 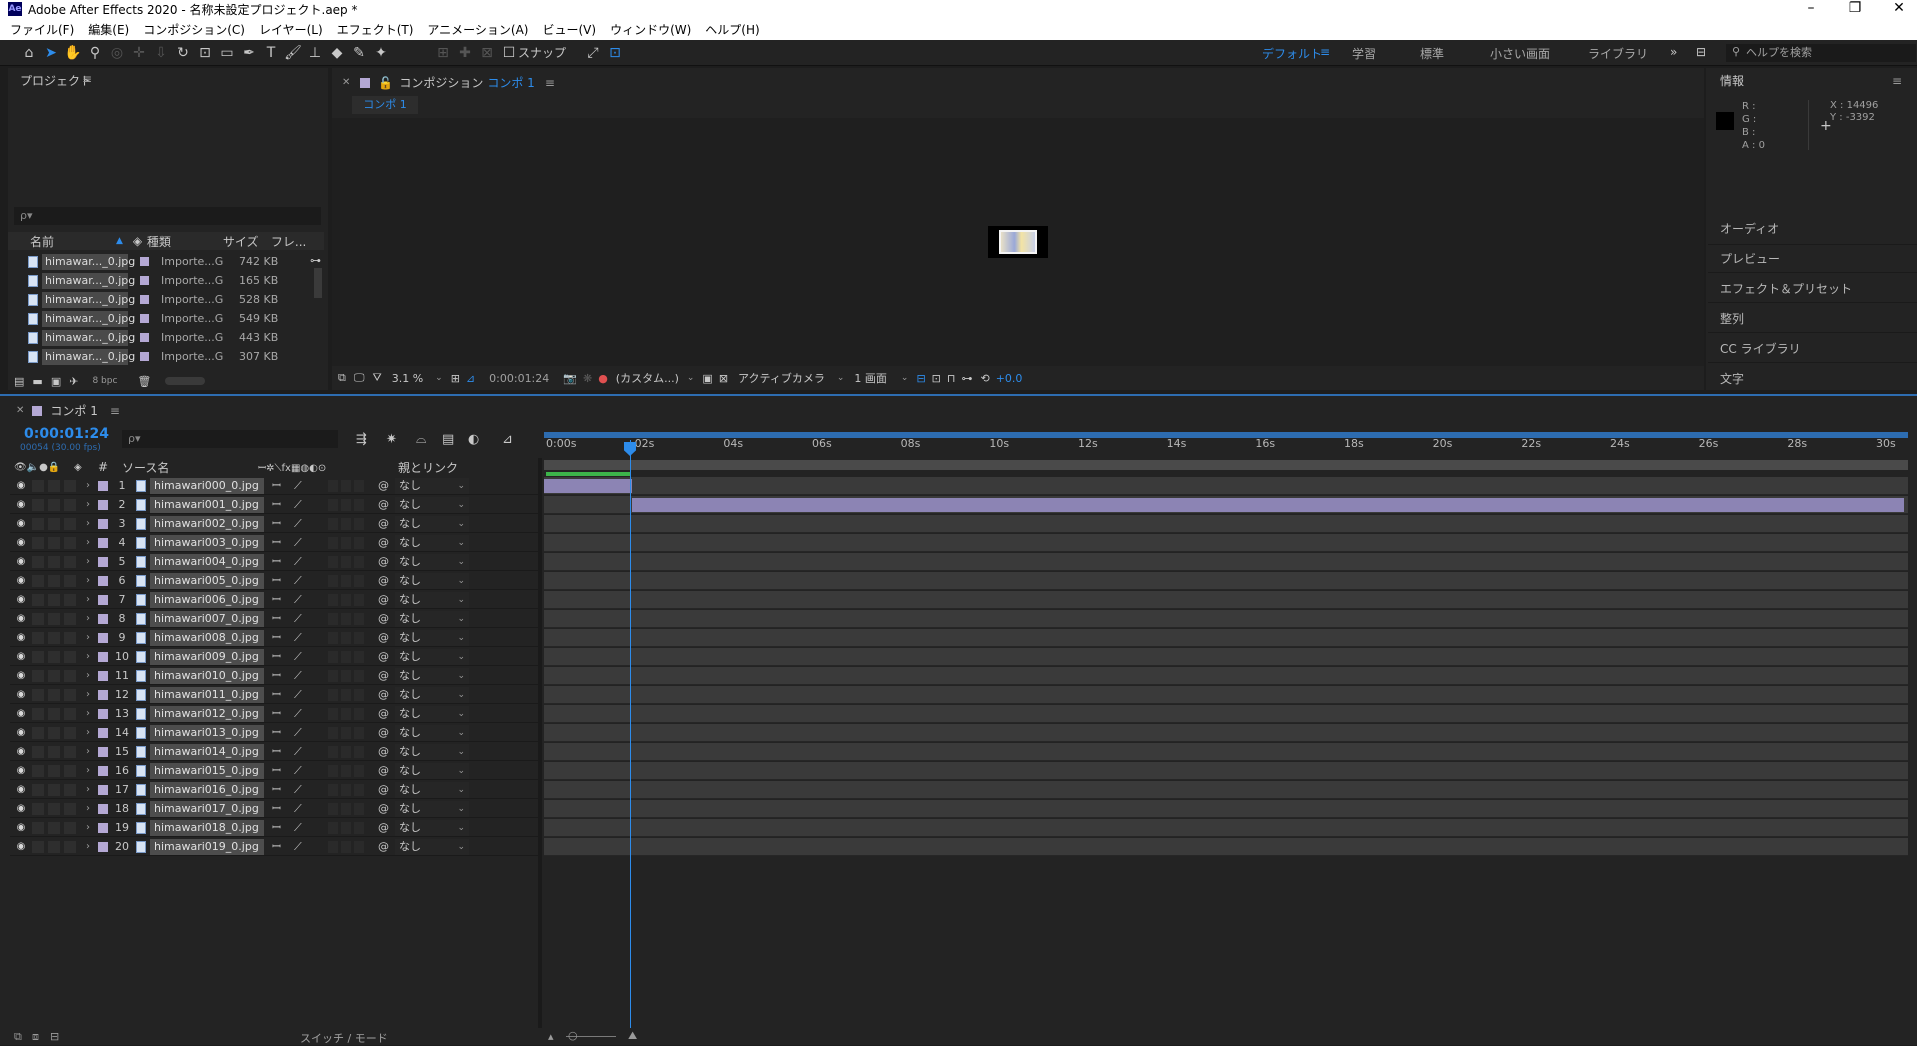 I want to click on column-name: 名前, so click(x=73, y=241).